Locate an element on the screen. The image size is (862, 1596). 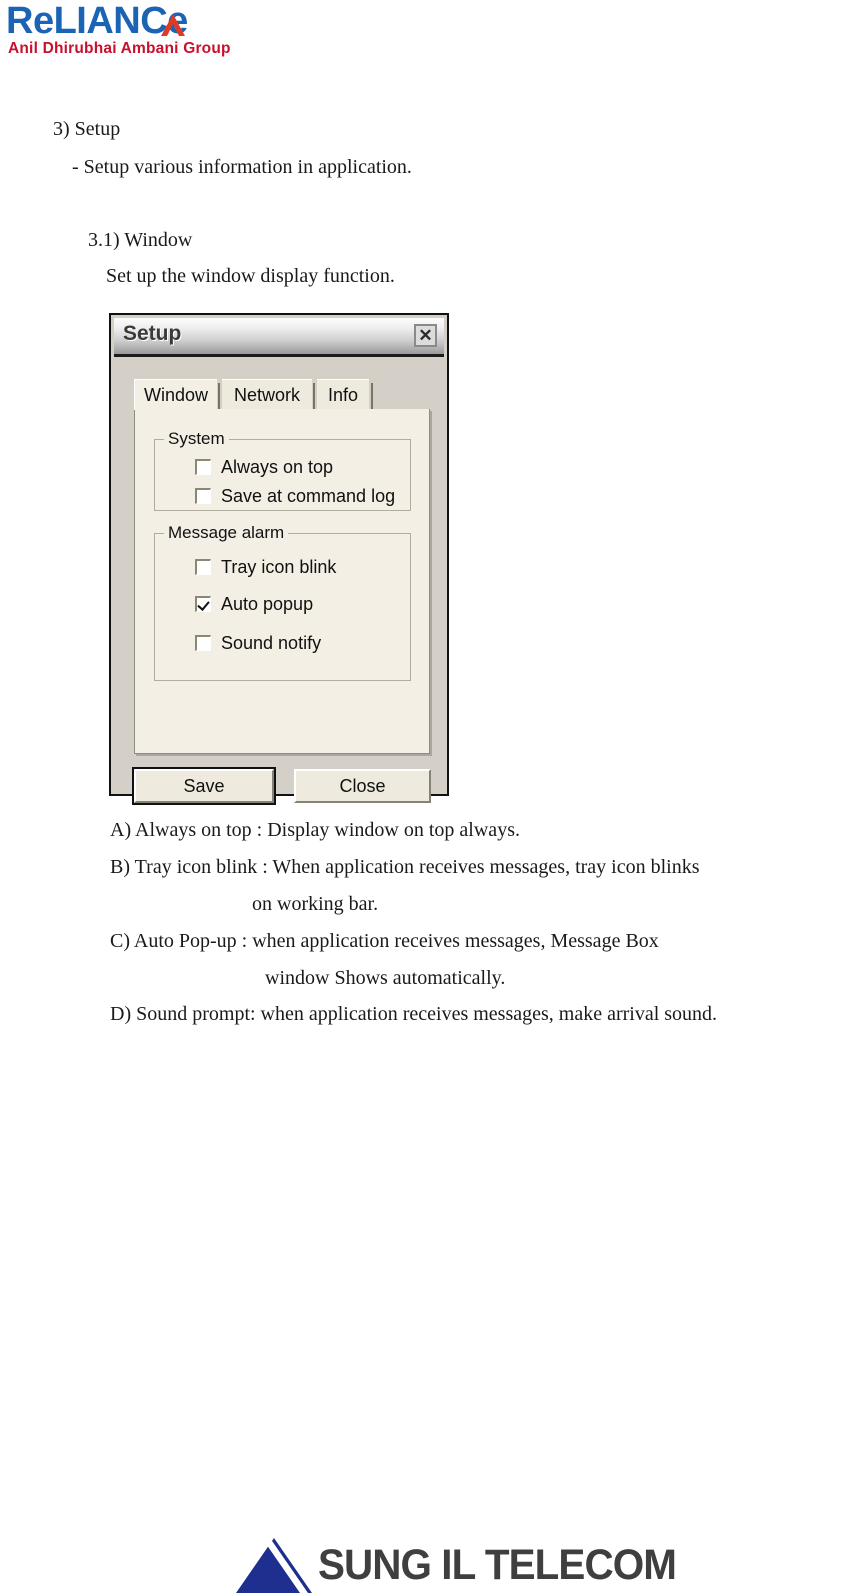
checkbox-row-sound-notify: Sound notify is located at coordinates (258, 643).